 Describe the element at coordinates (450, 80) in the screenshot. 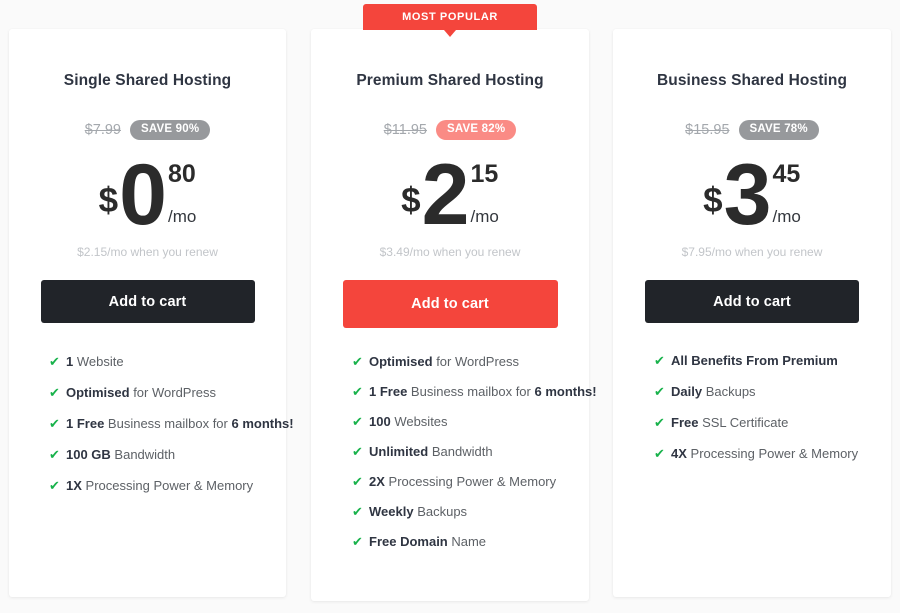

I see `plan-title: Premium Shared Hosting` at that location.